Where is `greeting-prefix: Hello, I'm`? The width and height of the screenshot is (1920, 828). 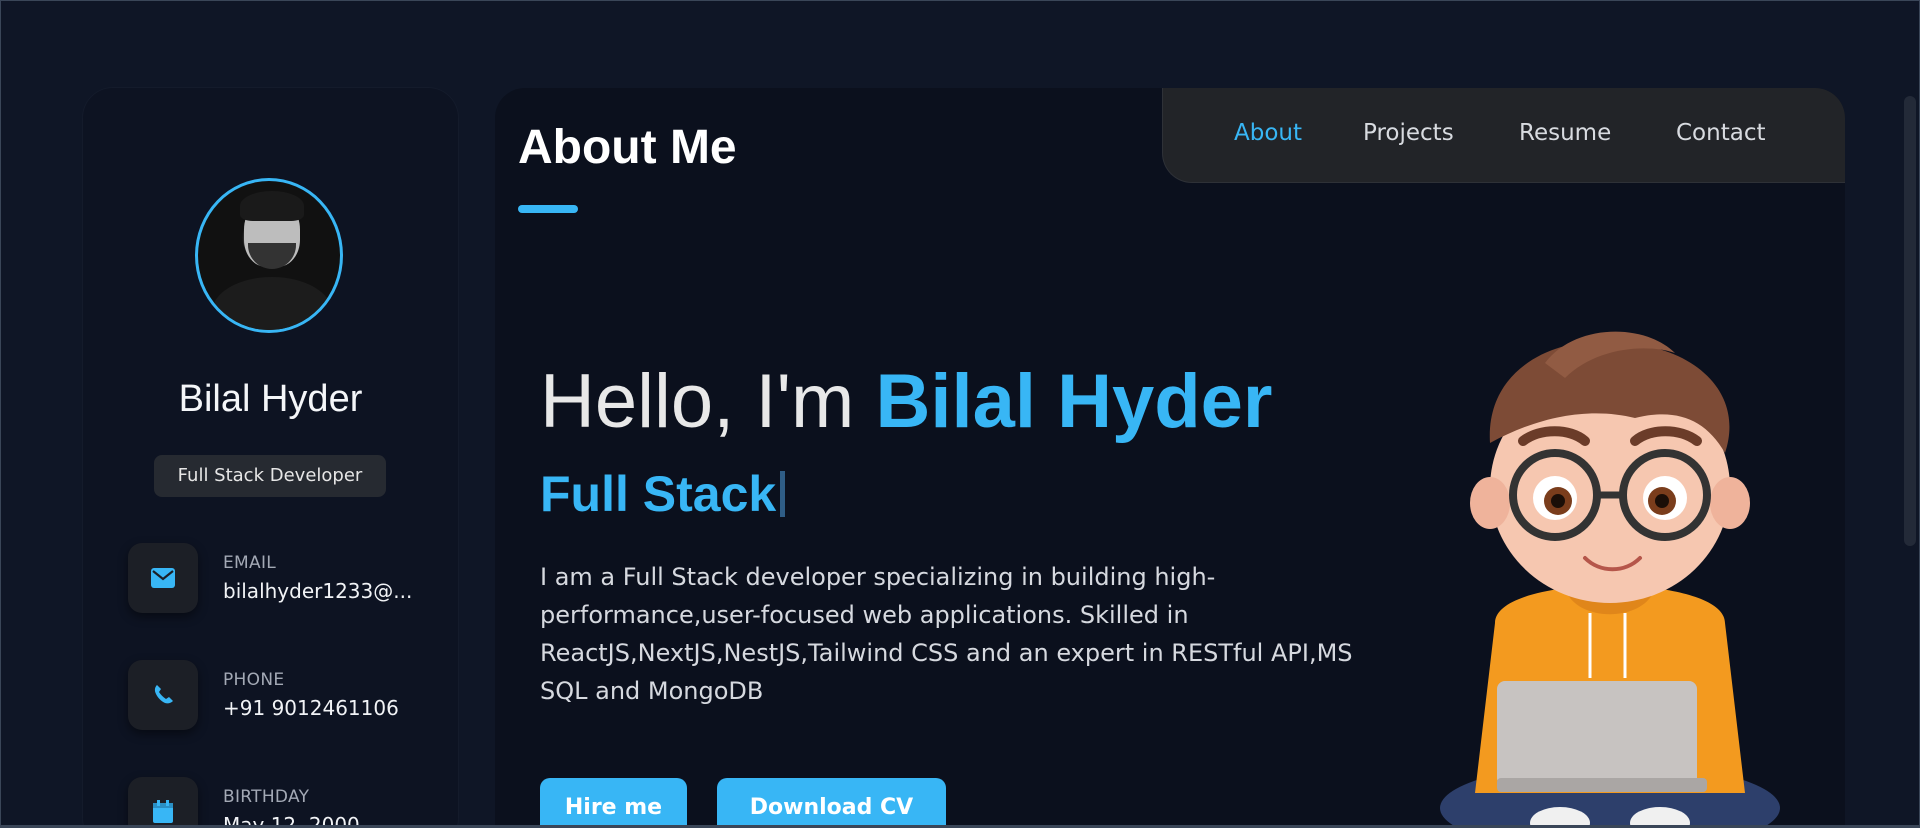 greeting-prefix: Hello, I'm is located at coordinates (708, 401).